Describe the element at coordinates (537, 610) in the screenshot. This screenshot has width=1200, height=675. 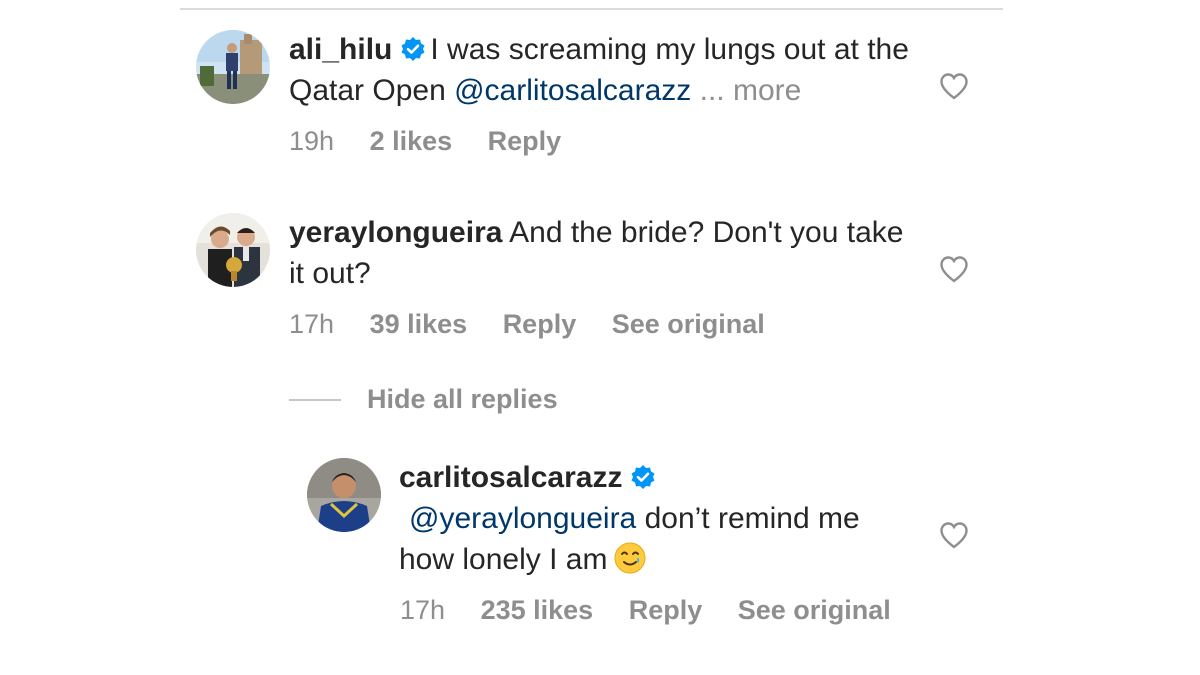
I see `likes-count: 235 likes` at that location.